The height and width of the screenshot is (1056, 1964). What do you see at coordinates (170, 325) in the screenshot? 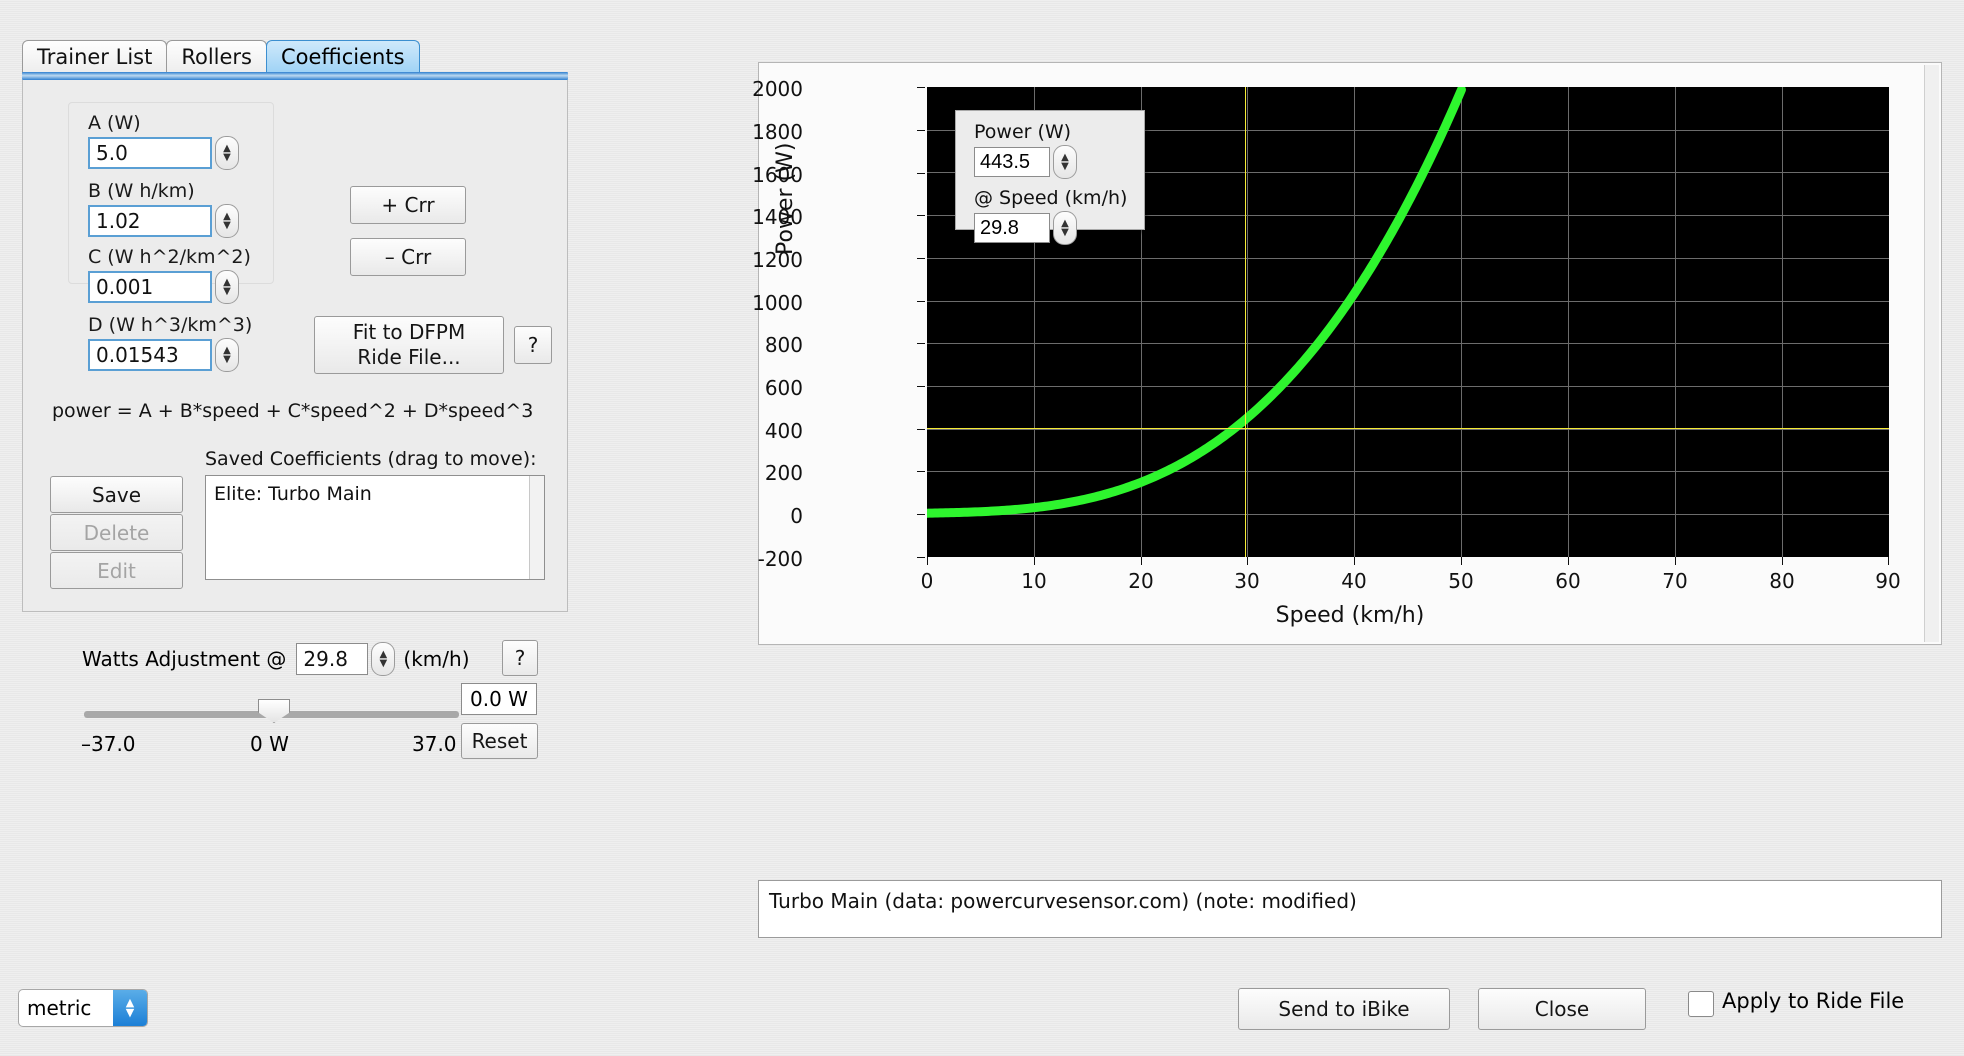
I see `label-d: D (W h^3/km^3)` at bounding box center [170, 325].